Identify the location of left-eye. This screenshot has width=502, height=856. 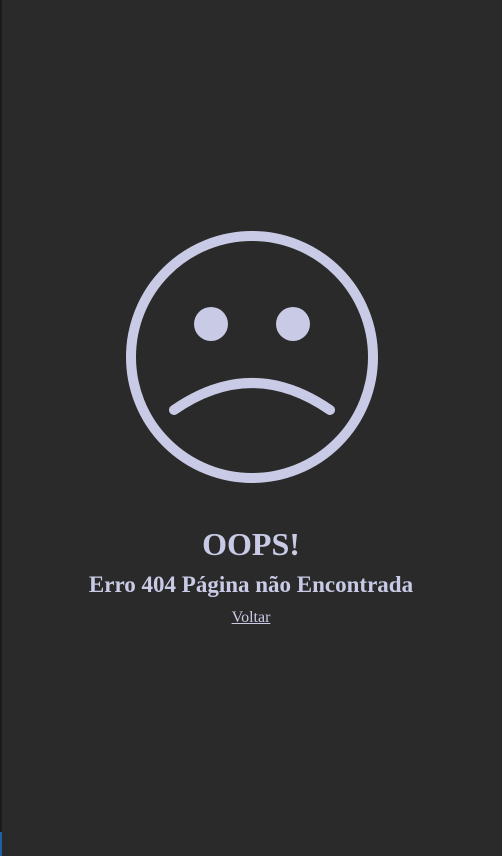
(211, 324).